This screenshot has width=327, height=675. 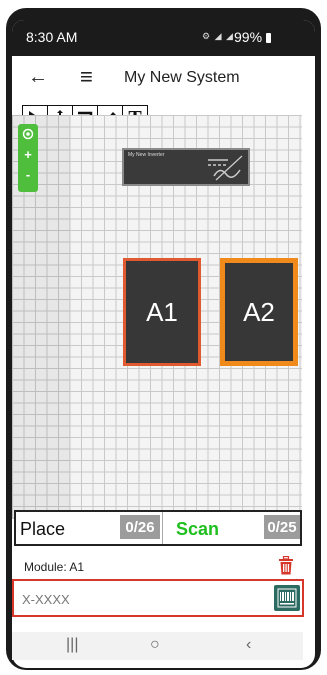 What do you see at coordinates (286, 565) in the screenshot?
I see `trash-icon` at bounding box center [286, 565].